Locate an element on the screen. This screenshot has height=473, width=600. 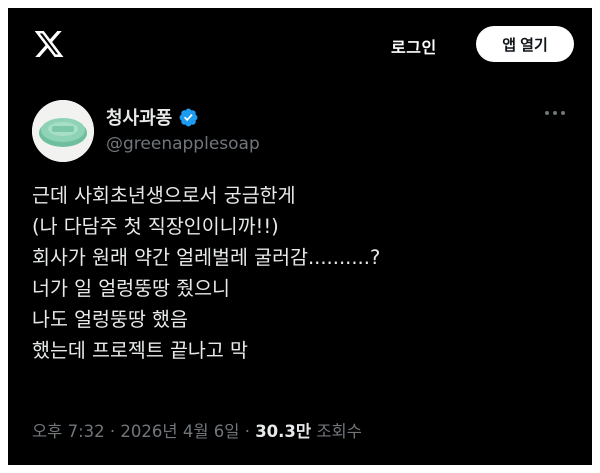
verified-badge-icon is located at coordinates (188, 117).